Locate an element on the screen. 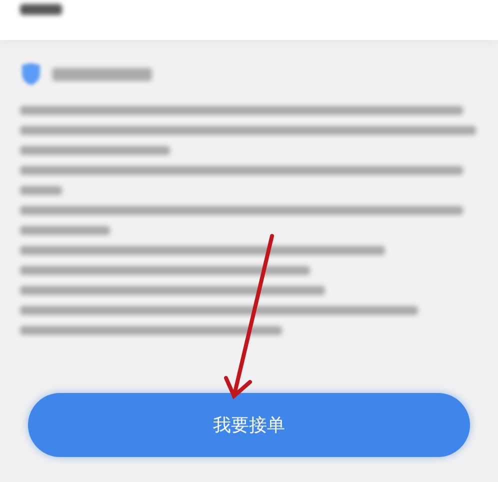 This screenshot has height=482, width=498. blurred-title is located at coordinates (41, 9).